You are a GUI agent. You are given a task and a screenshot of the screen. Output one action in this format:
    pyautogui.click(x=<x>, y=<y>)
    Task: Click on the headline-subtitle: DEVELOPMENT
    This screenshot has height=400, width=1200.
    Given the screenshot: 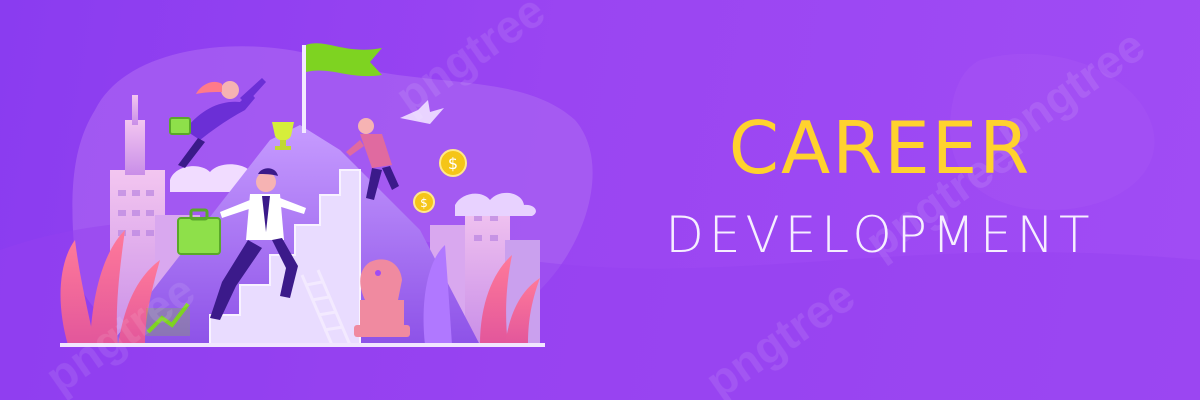 What is the action you would take?
    pyautogui.click(x=880, y=235)
    